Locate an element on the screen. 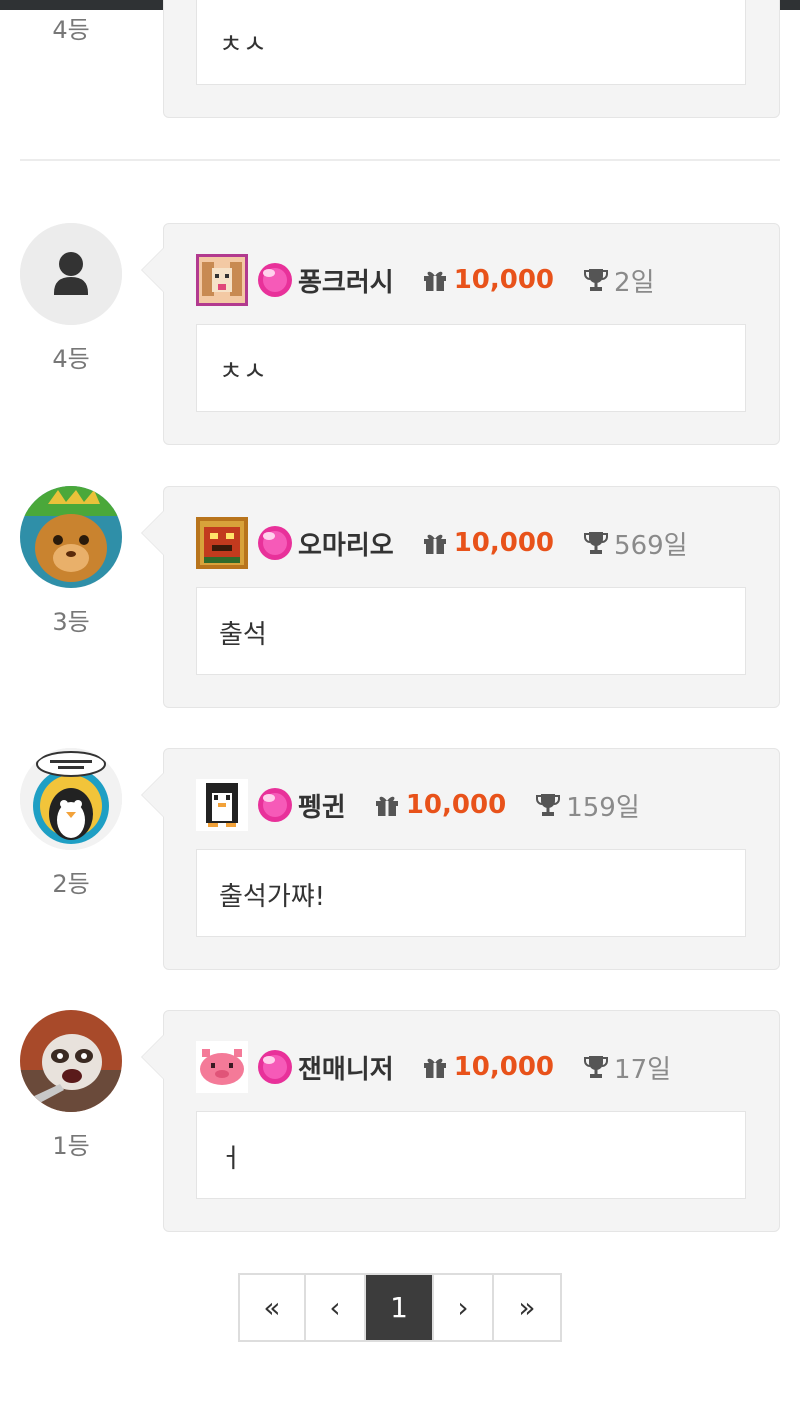  attendance-group: 569일 is located at coordinates (635, 543).